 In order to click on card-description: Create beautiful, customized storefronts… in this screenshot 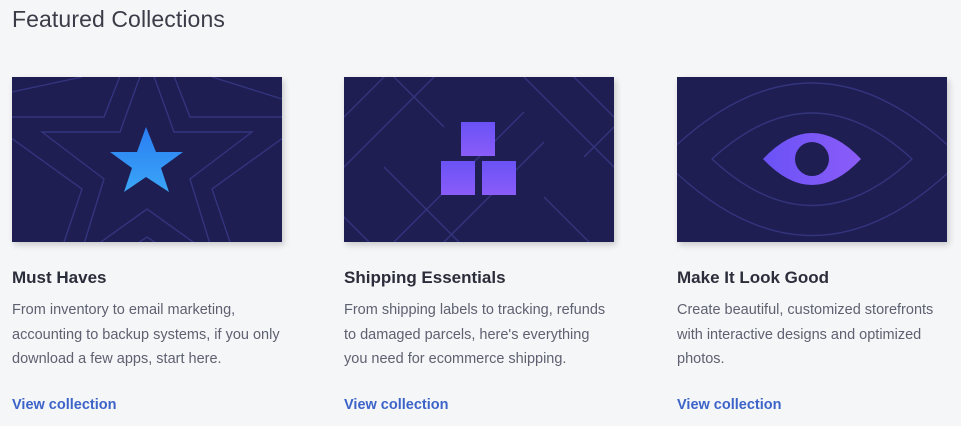, I will do `click(805, 334)`.